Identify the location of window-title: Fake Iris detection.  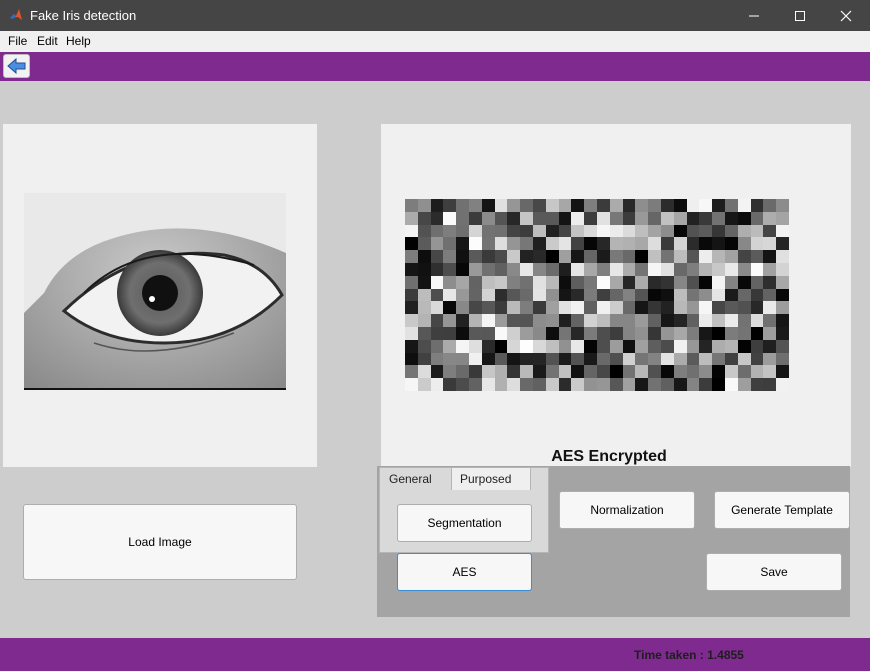
(83, 15).